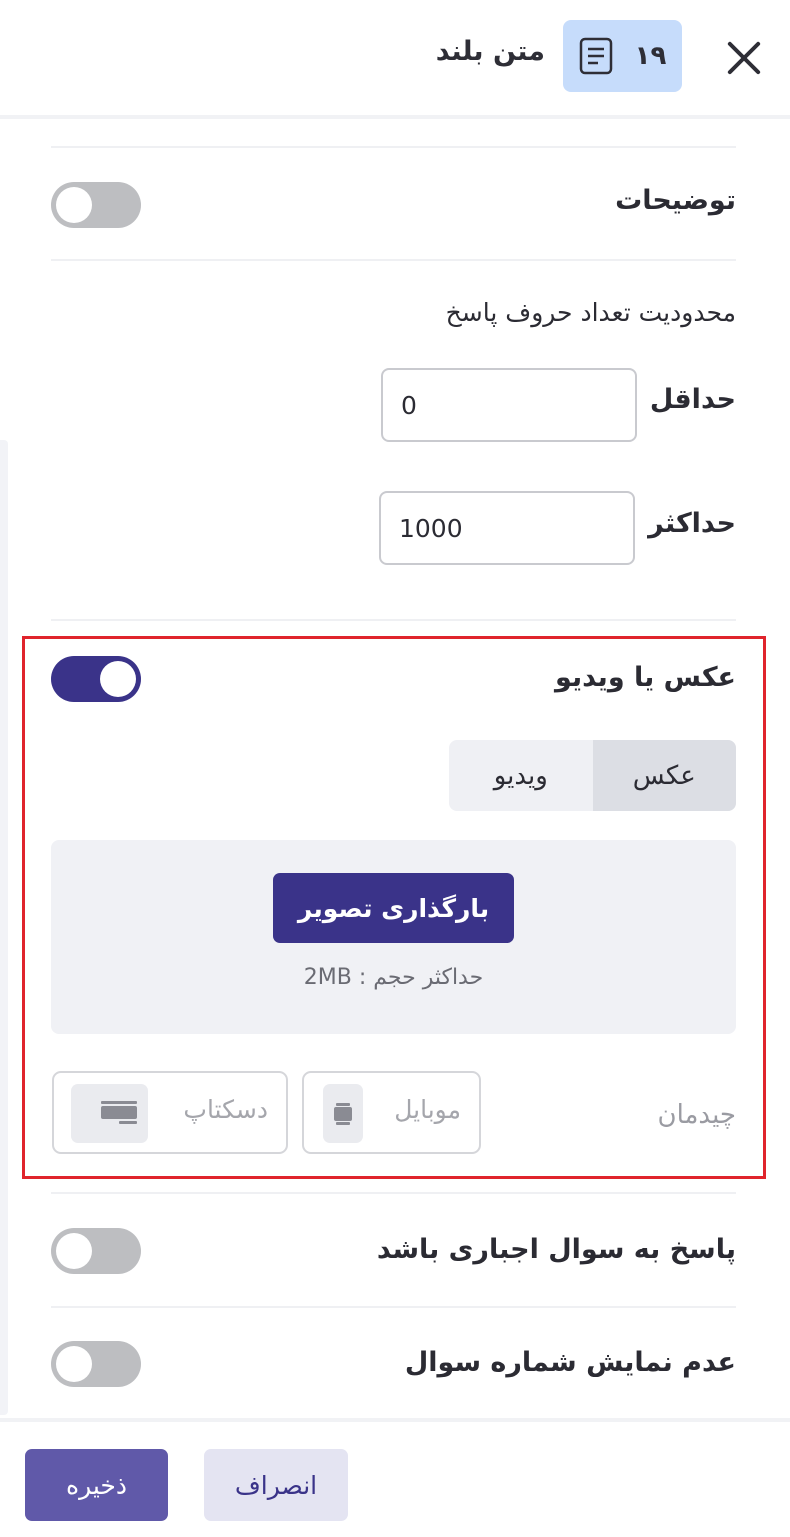  Describe the element at coordinates (109, 1113) in the screenshot. I see `desktop-icon` at that location.